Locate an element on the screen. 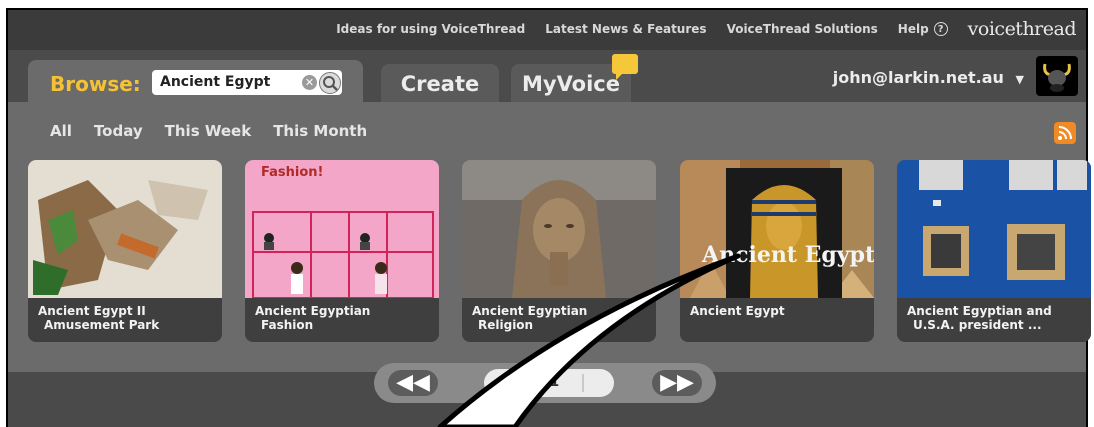 Image resolution: width=1094 pixels, height=427 pixels. pharaoh-statue-thumbnail is located at coordinates (559, 229).